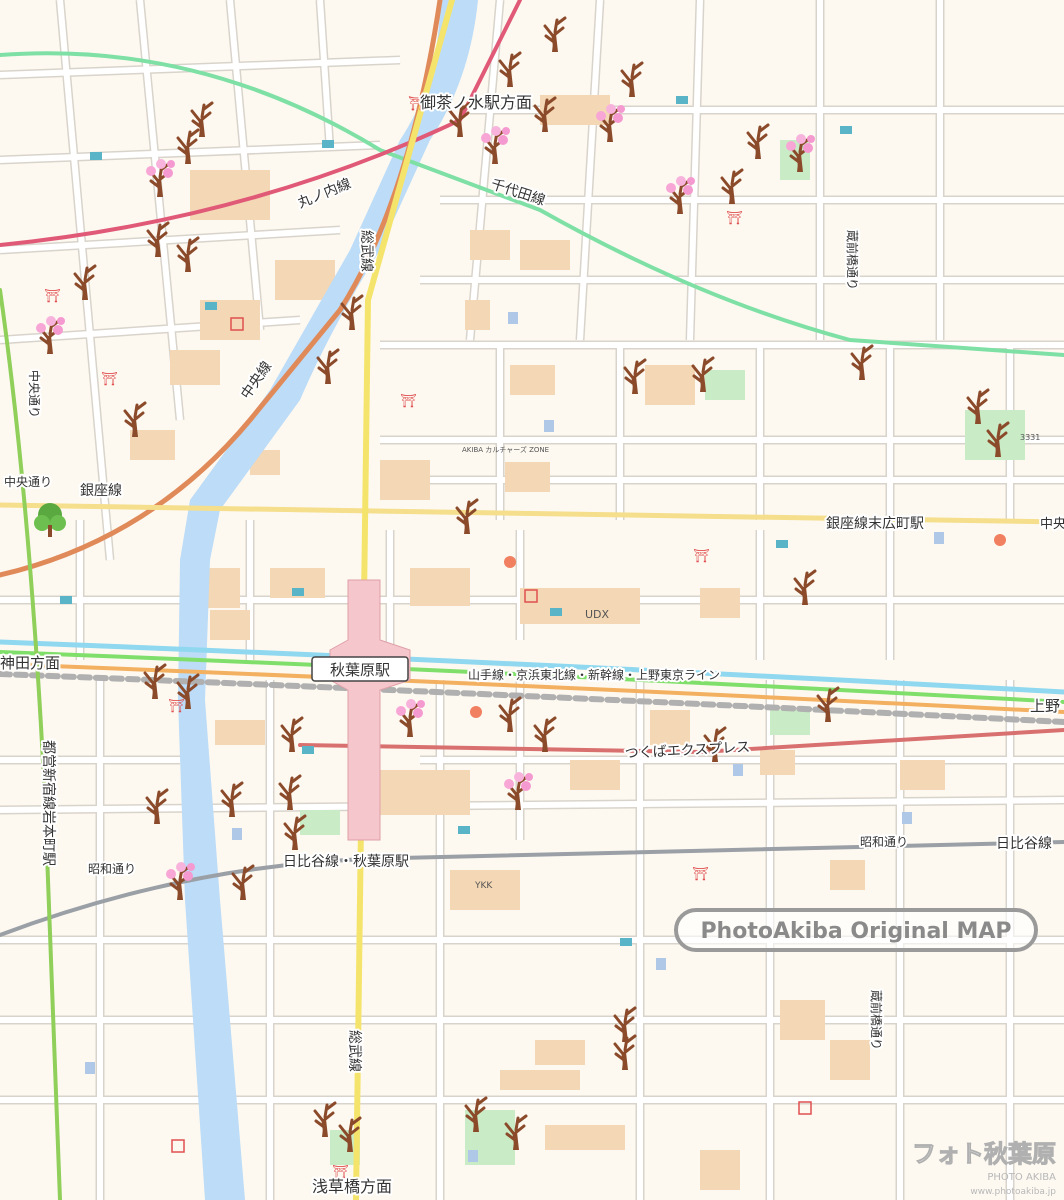 The width and height of the screenshot is (1064, 1200). I want to click on kuramae-dori-north-label: 蔵前橋通り, so click(852, 260).